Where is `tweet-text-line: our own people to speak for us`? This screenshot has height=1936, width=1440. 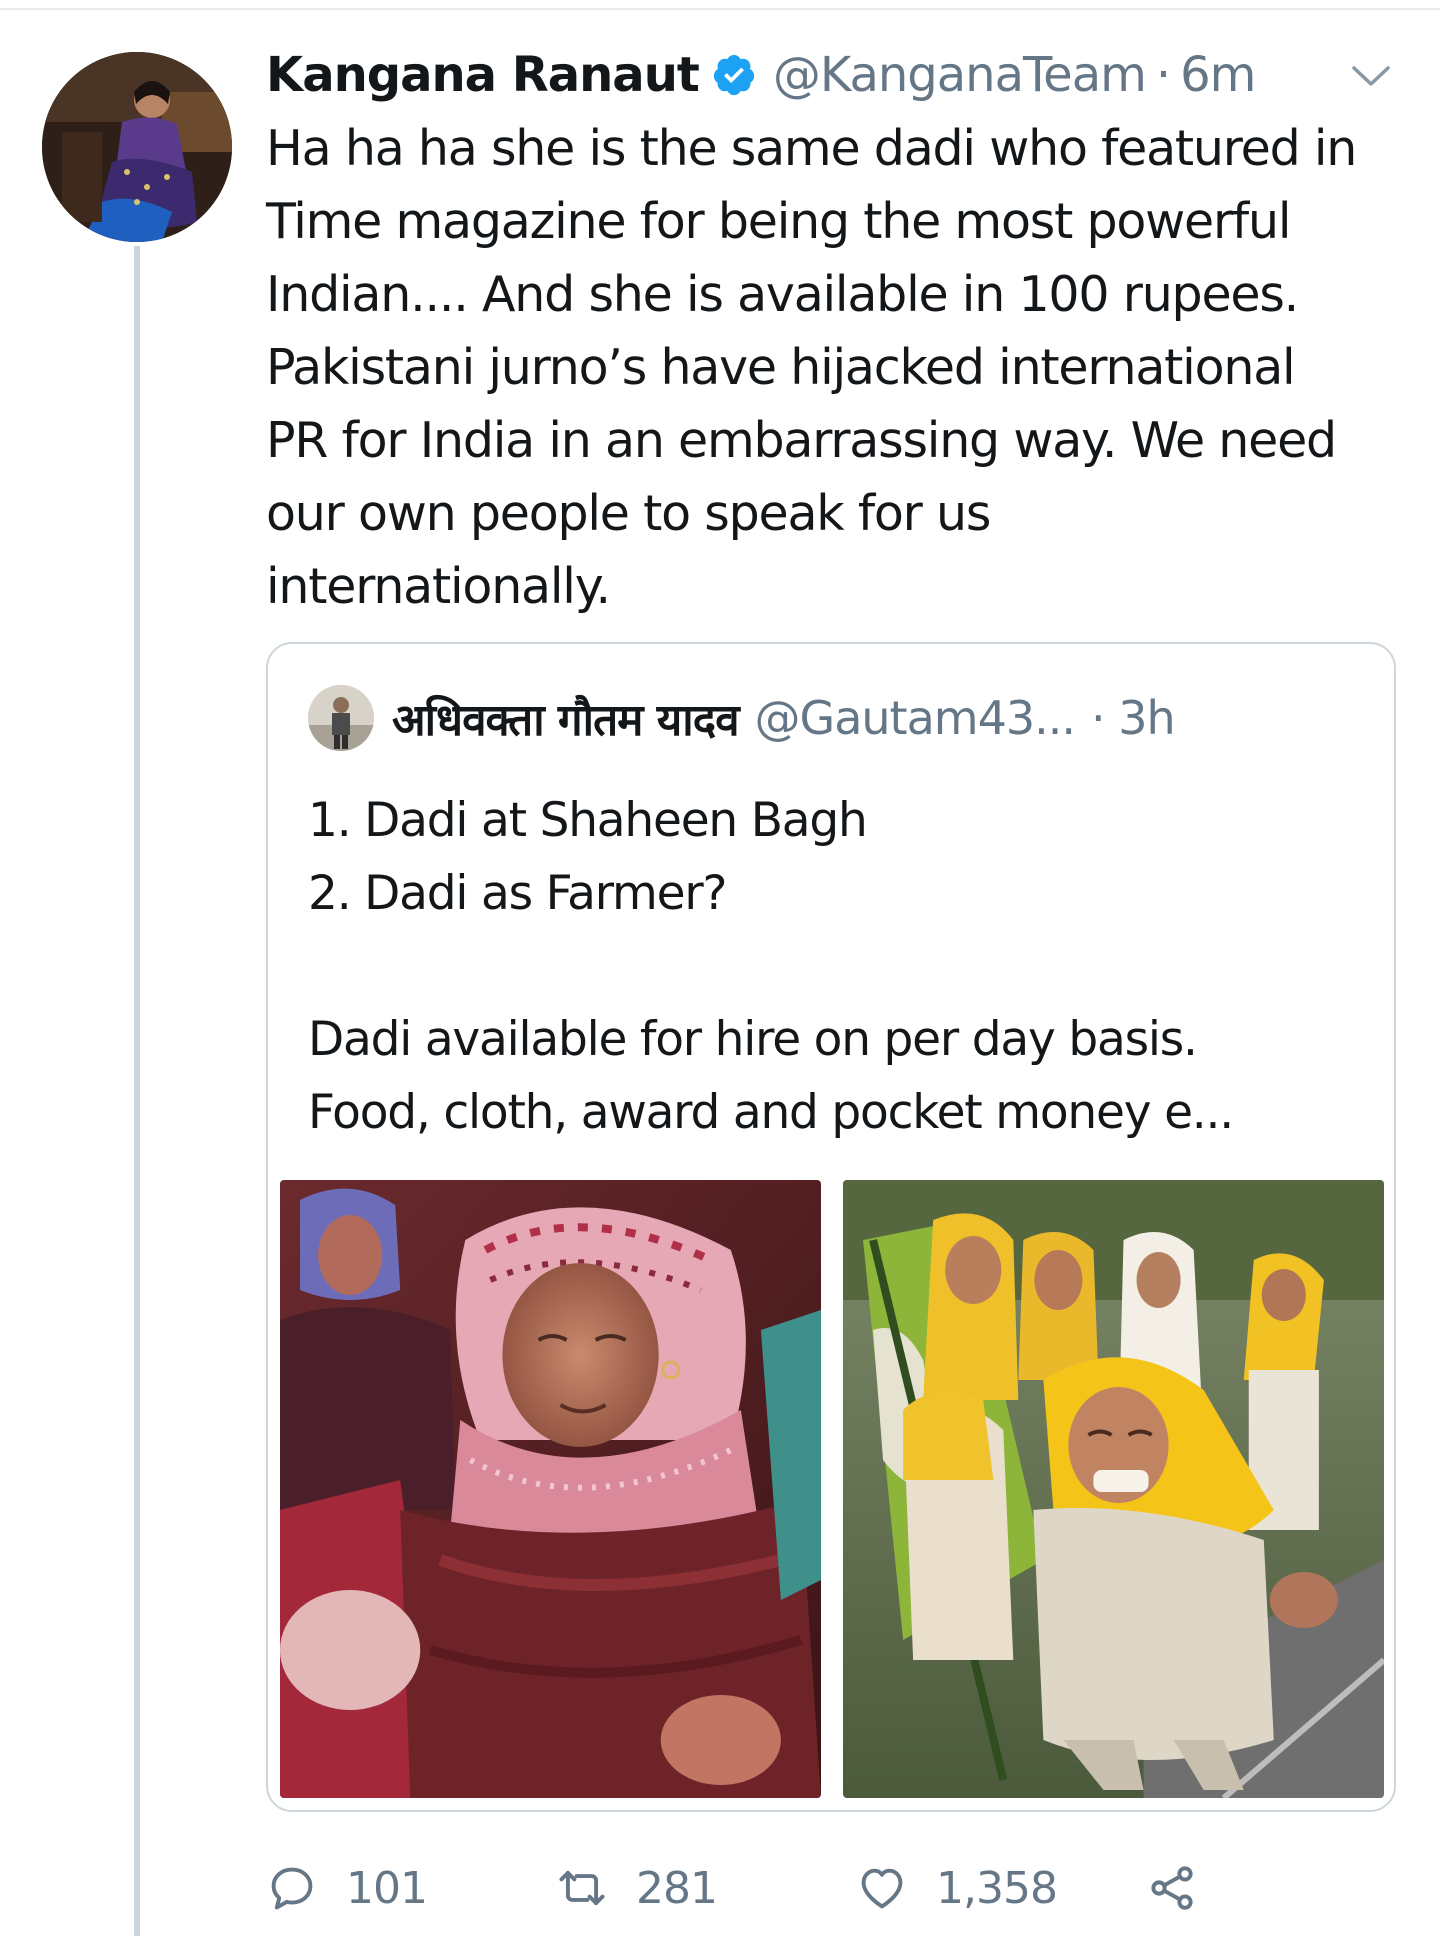 tweet-text-line: our own people to speak for us is located at coordinates (628, 513).